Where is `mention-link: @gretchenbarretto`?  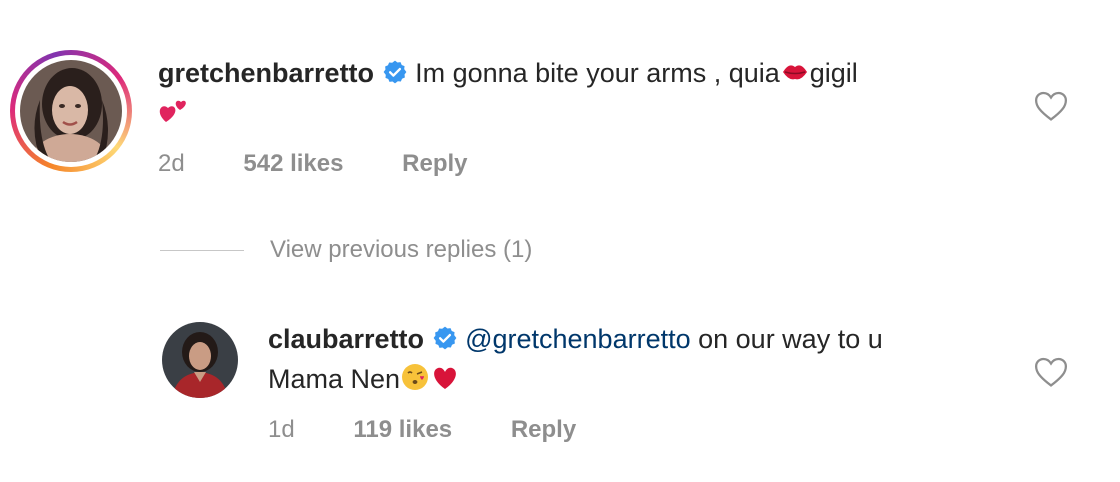
mention-link: @gretchenbarretto is located at coordinates (578, 339).